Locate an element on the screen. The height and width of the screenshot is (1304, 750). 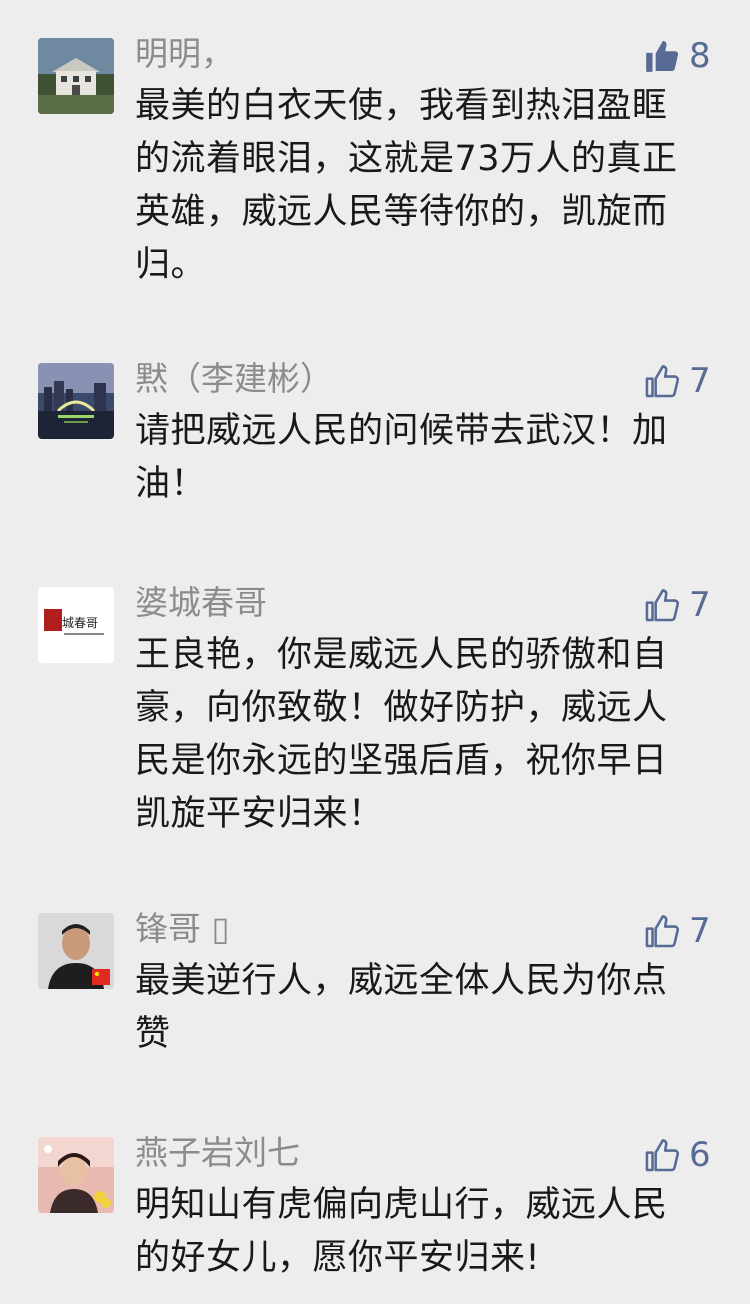
logo-avatar-icon: 城春哥 is located at coordinates (76, 625).